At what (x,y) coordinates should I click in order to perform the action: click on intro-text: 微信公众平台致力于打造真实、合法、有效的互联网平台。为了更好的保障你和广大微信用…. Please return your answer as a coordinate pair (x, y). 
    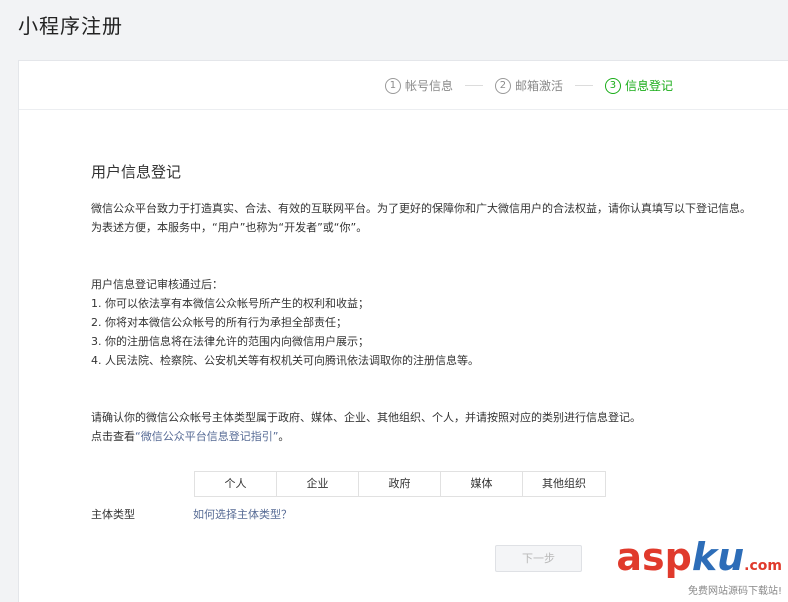
    Looking at the image, I should click on (421, 208).